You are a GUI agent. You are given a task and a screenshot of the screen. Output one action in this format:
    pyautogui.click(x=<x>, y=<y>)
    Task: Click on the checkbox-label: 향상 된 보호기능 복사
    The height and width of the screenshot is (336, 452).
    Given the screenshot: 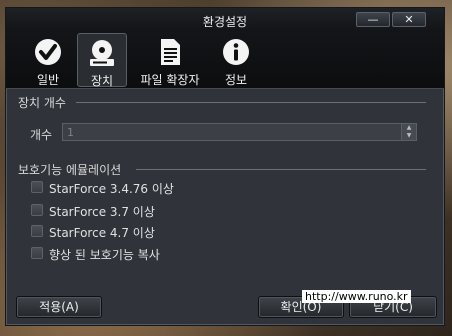 What is the action you would take?
    pyautogui.click(x=104, y=255)
    